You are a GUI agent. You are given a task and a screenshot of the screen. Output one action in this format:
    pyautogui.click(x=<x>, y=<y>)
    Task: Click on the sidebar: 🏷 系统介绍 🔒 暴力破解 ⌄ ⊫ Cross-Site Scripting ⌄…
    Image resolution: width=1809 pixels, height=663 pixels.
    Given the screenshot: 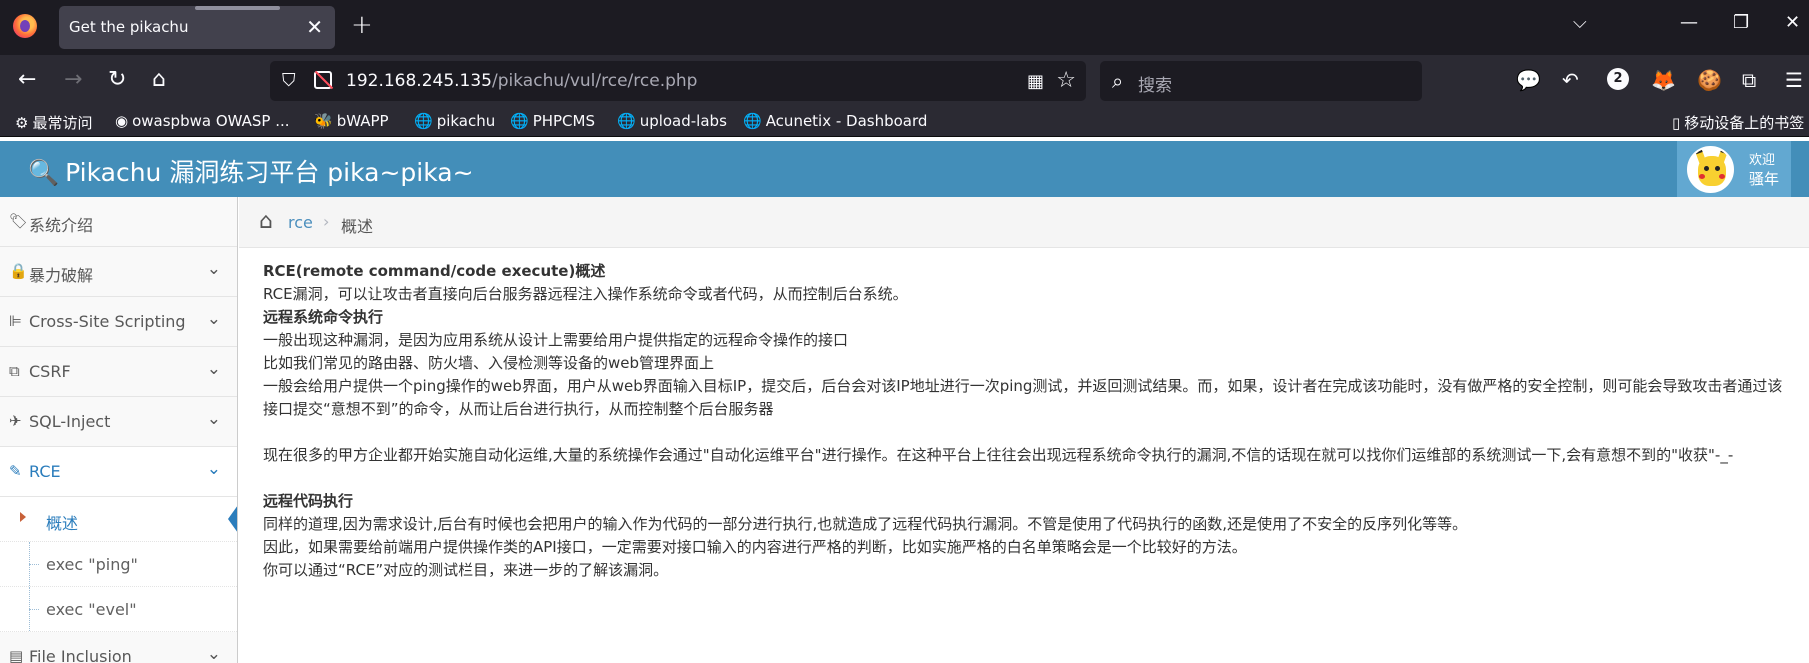 What is the action you would take?
    pyautogui.click(x=119, y=430)
    